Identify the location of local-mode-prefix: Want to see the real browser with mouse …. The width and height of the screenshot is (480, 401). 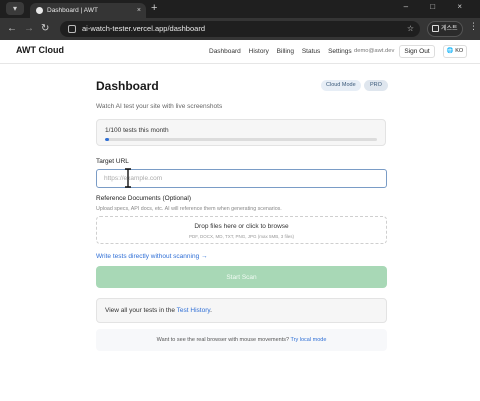
(223, 340).